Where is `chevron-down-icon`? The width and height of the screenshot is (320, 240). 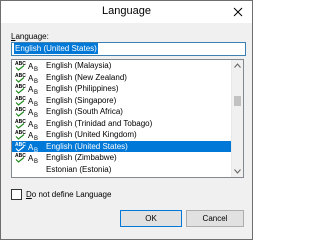
chevron-down-icon is located at coordinates (237, 171).